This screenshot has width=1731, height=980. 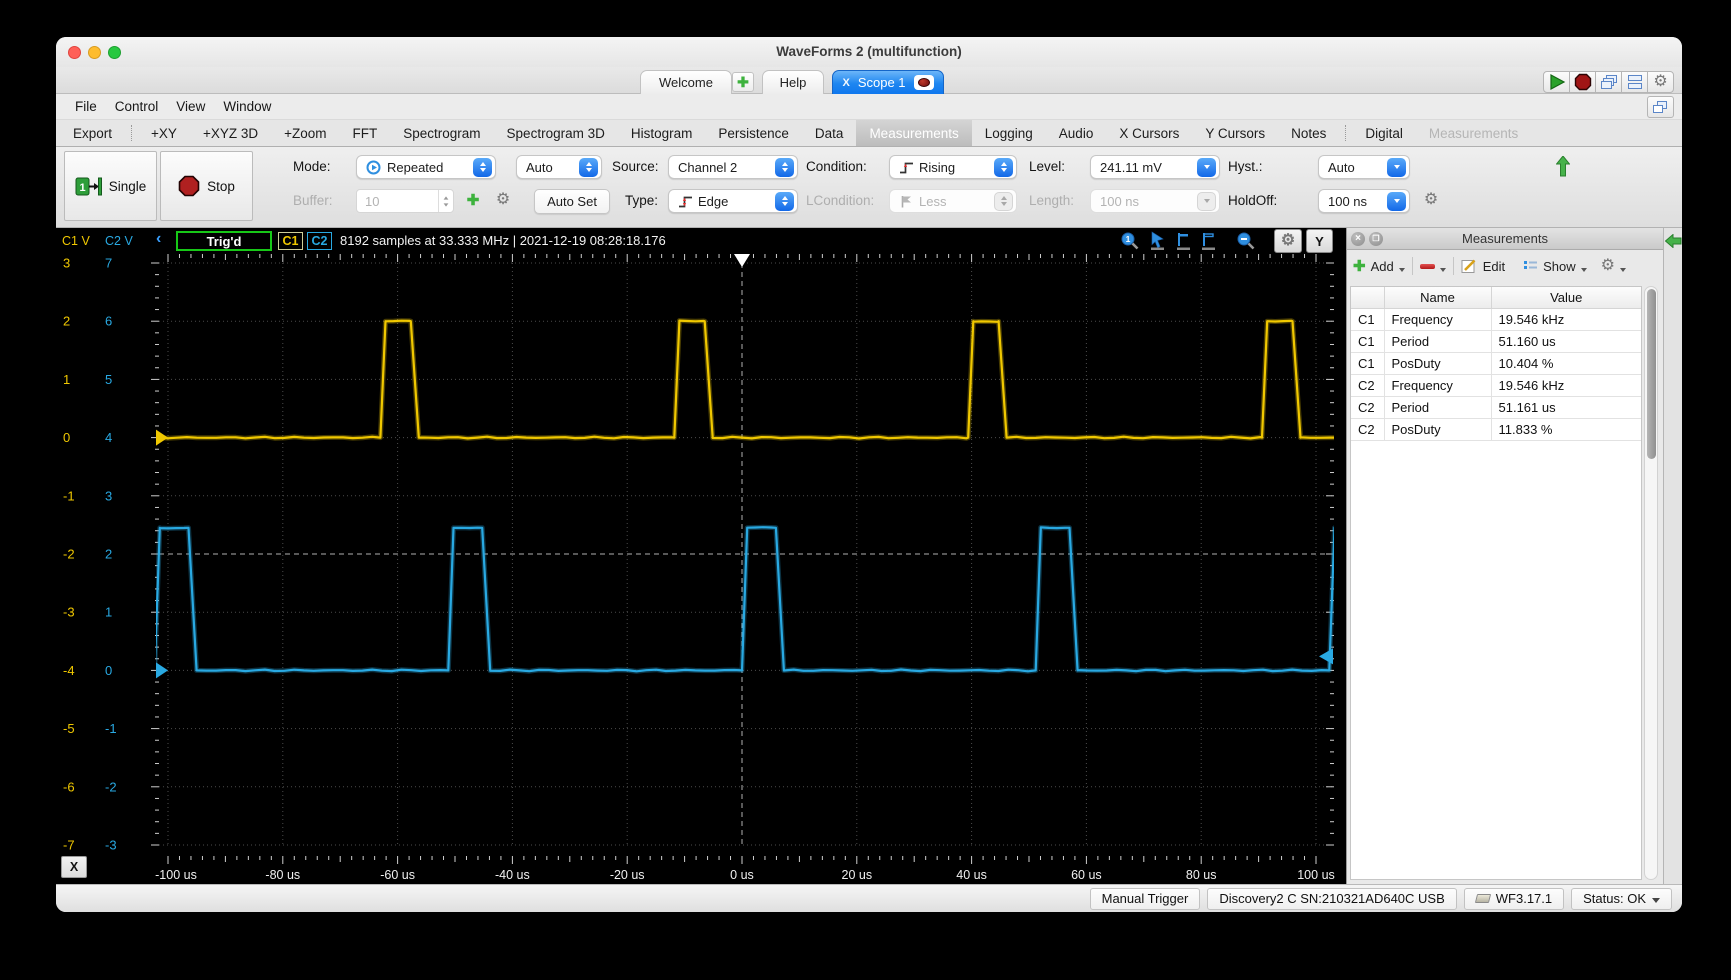 I want to click on type-select: Edge, so click(x=733, y=201).